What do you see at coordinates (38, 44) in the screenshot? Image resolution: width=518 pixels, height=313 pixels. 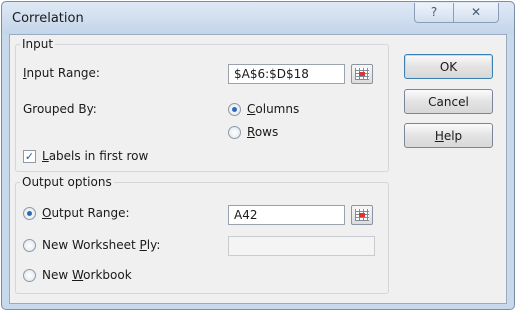 I see `input-group-legend: Input` at bounding box center [38, 44].